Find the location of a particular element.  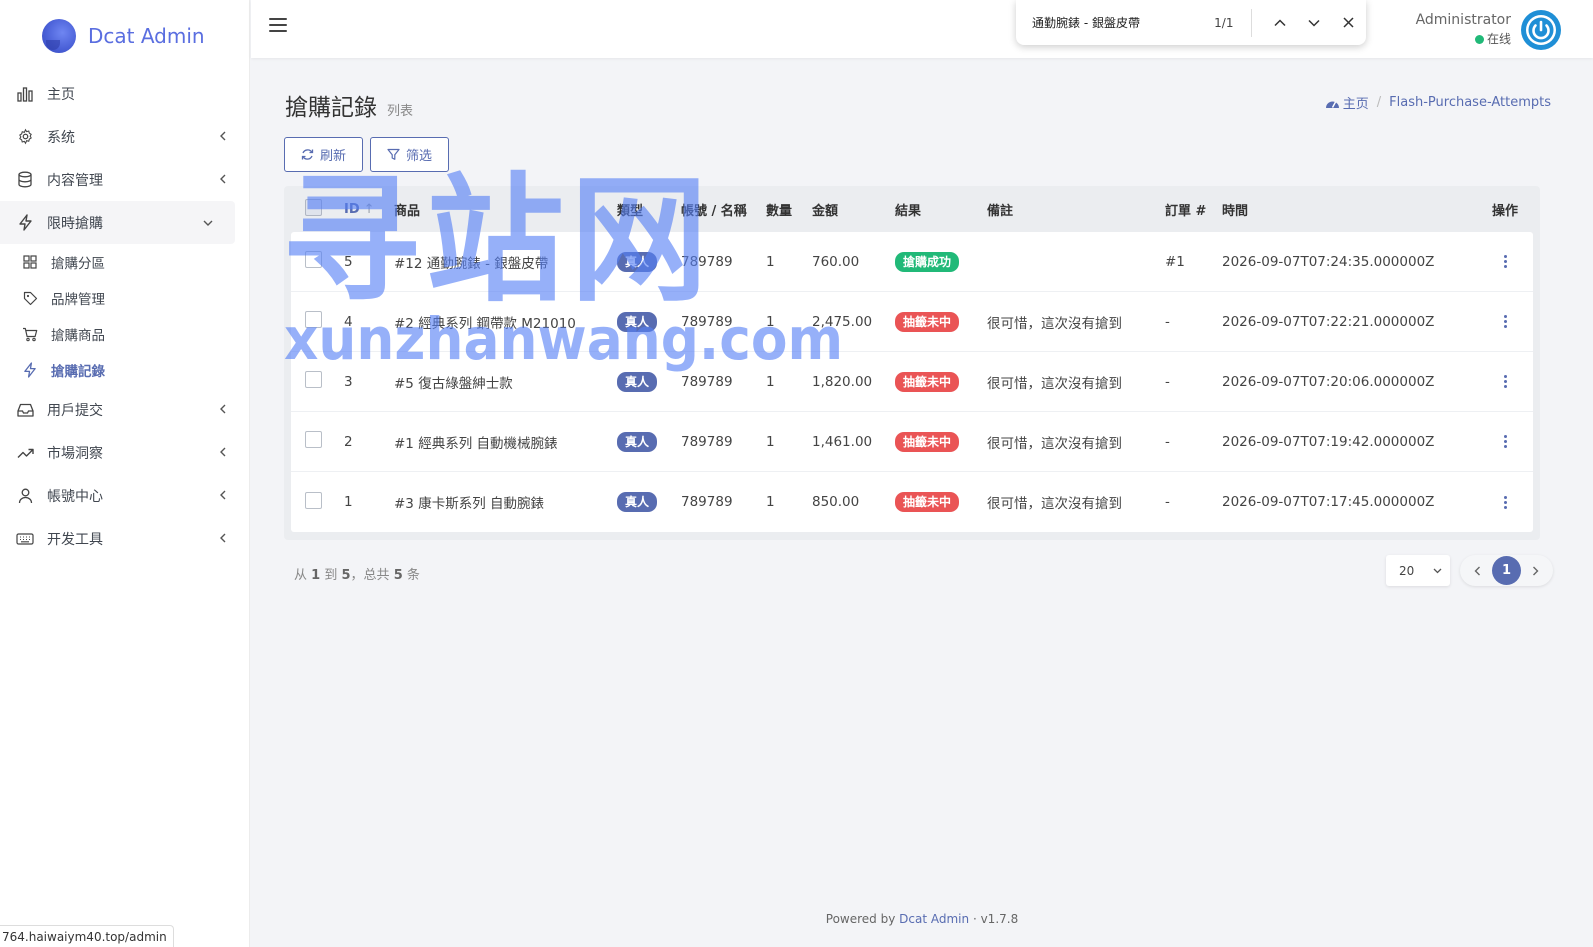

pagination-from: 1 is located at coordinates (316, 575).